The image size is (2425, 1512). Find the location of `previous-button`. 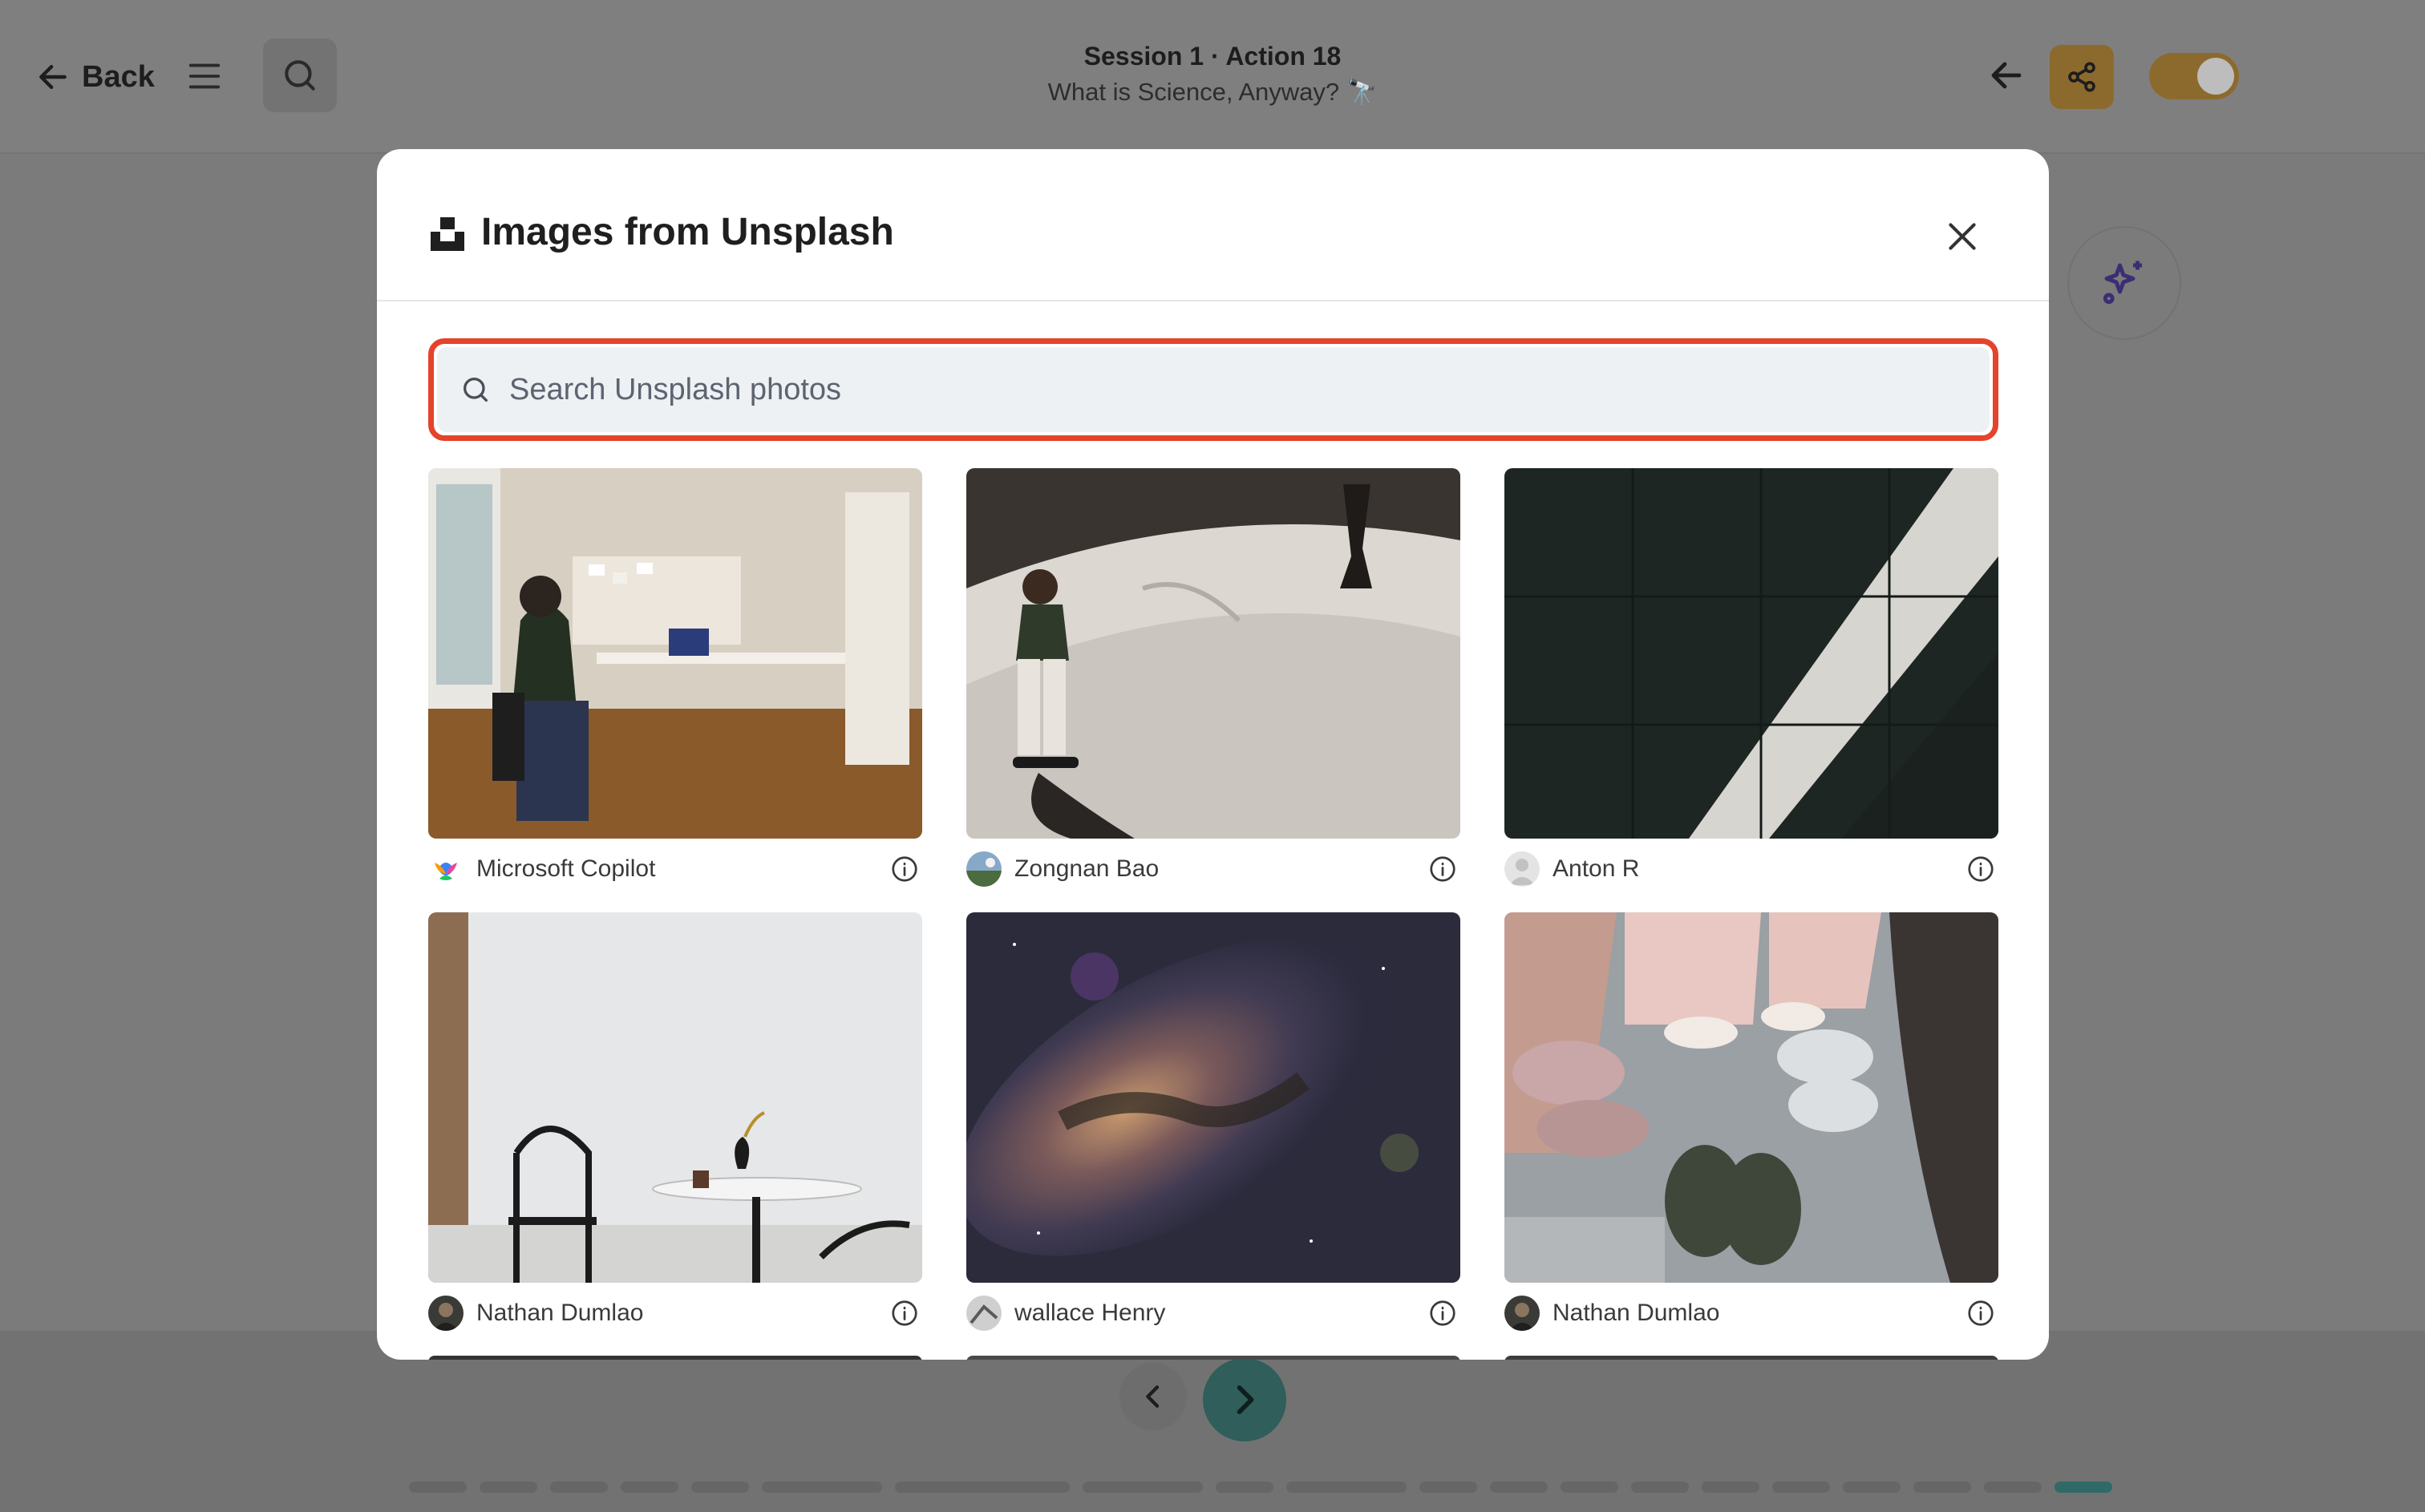

previous-button is located at coordinates (1153, 1396).